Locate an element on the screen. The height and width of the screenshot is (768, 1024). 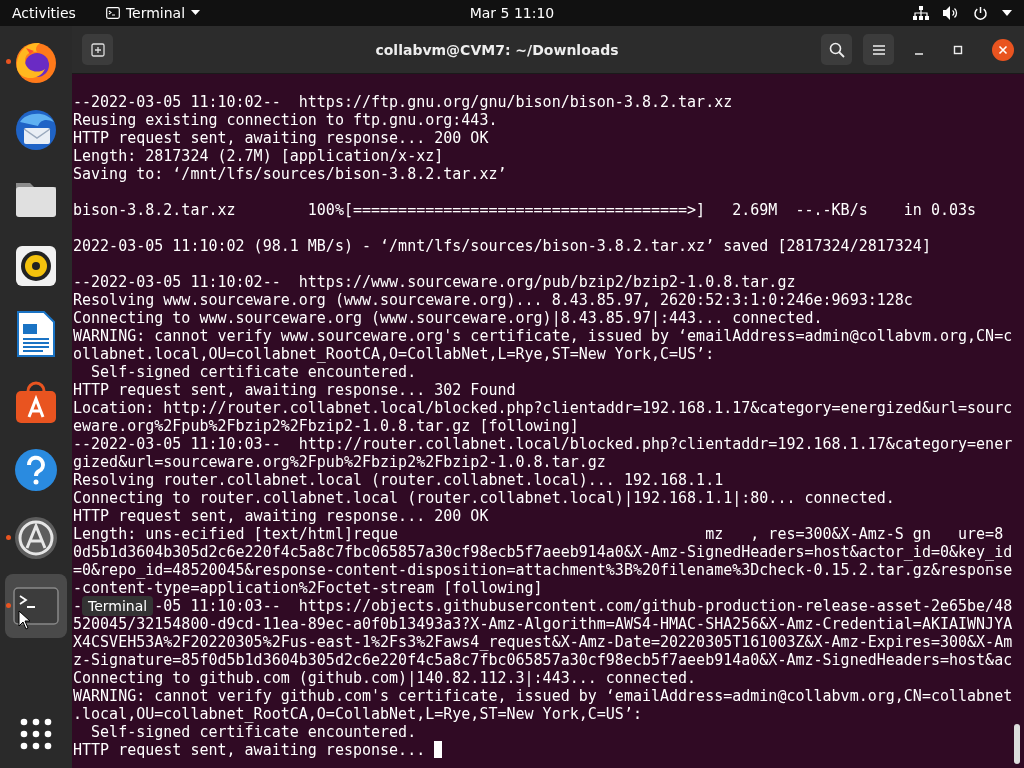
terminal-line: Resolving router.collabnet.local (router.collabnet.local)... 192.168.1.1 is located at coordinates (399, 480).